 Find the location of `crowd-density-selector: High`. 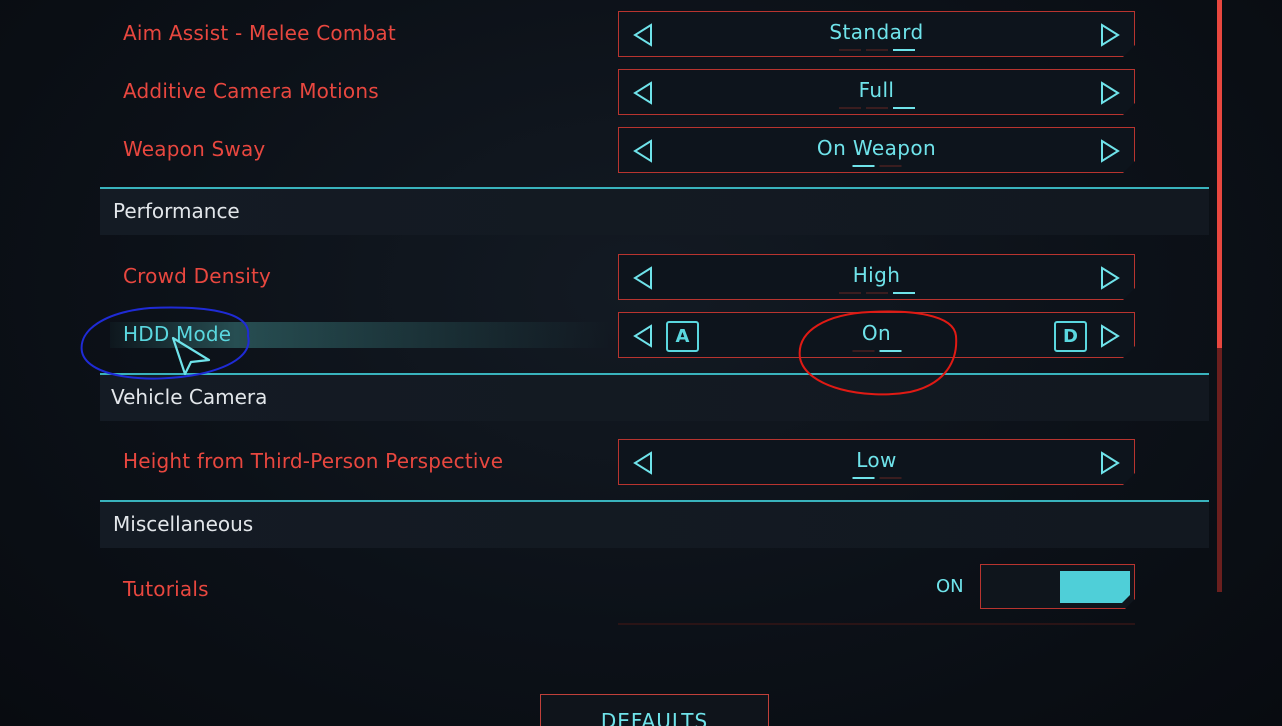

crowd-density-selector: High is located at coordinates (876, 277).